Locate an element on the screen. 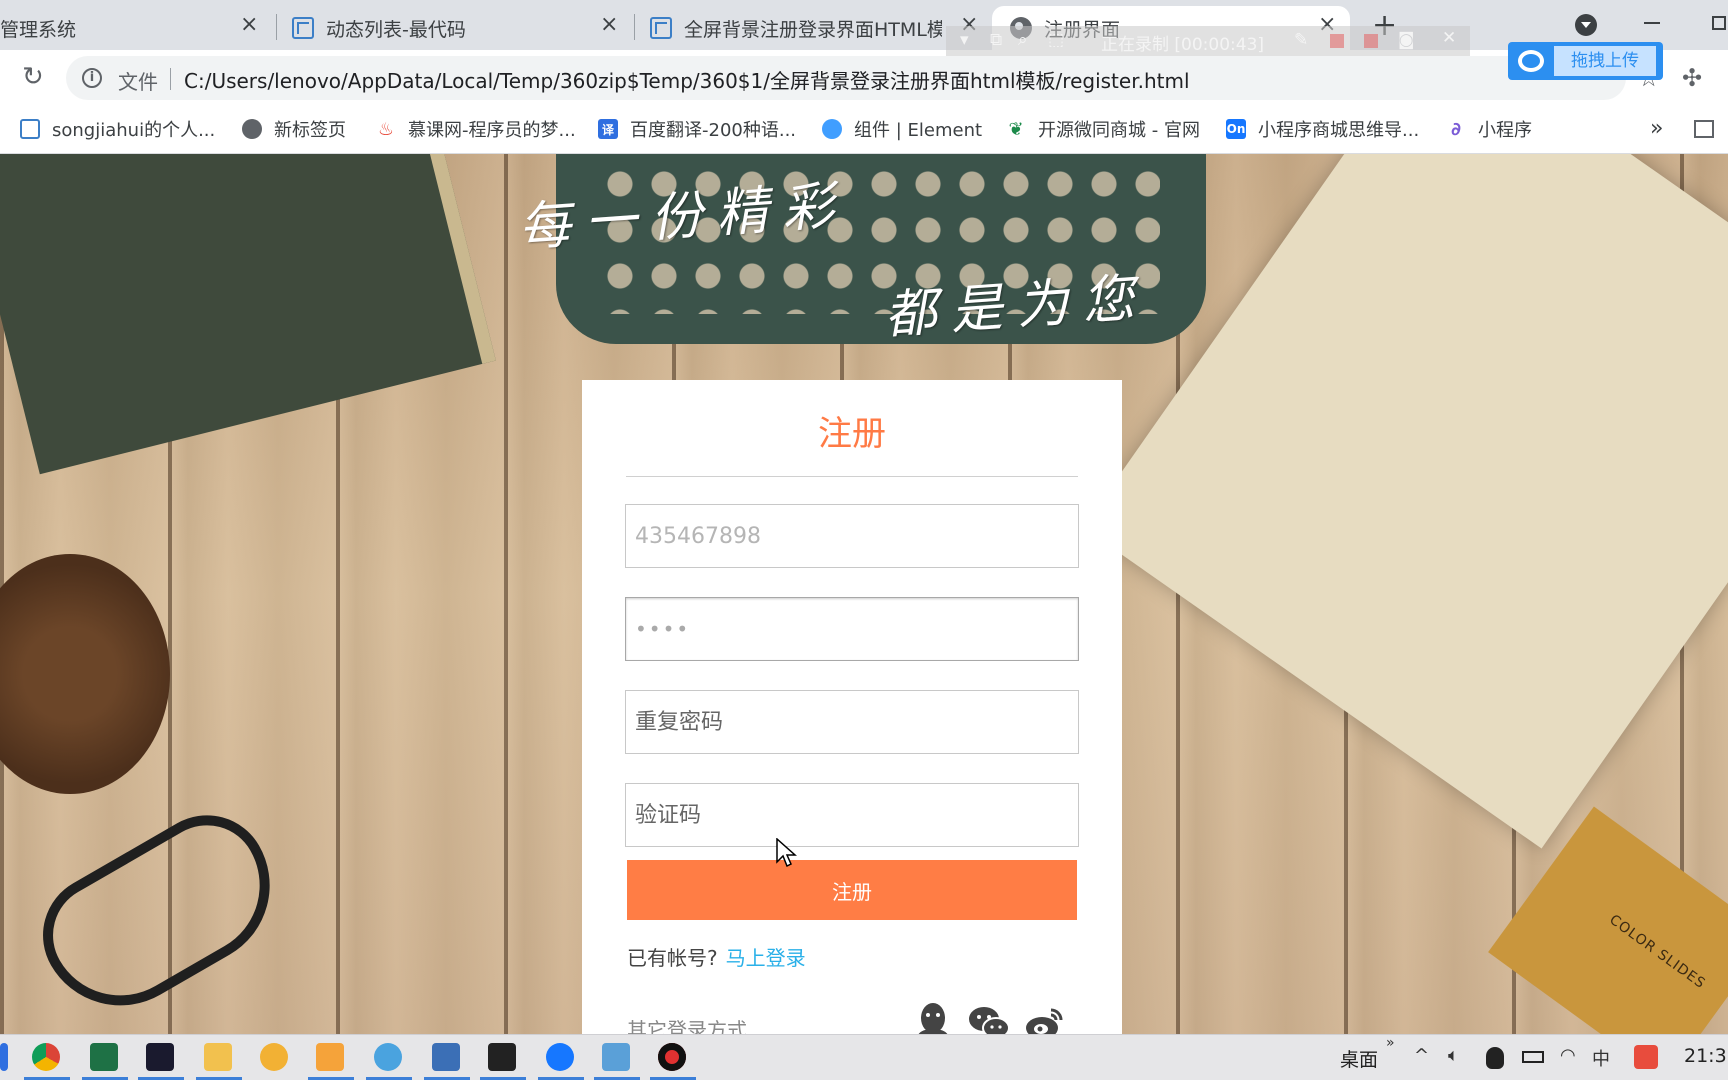 The height and width of the screenshot is (1080, 1728). bookmark-label: 开源微同商城 - 官网 is located at coordinates (1119, 130).